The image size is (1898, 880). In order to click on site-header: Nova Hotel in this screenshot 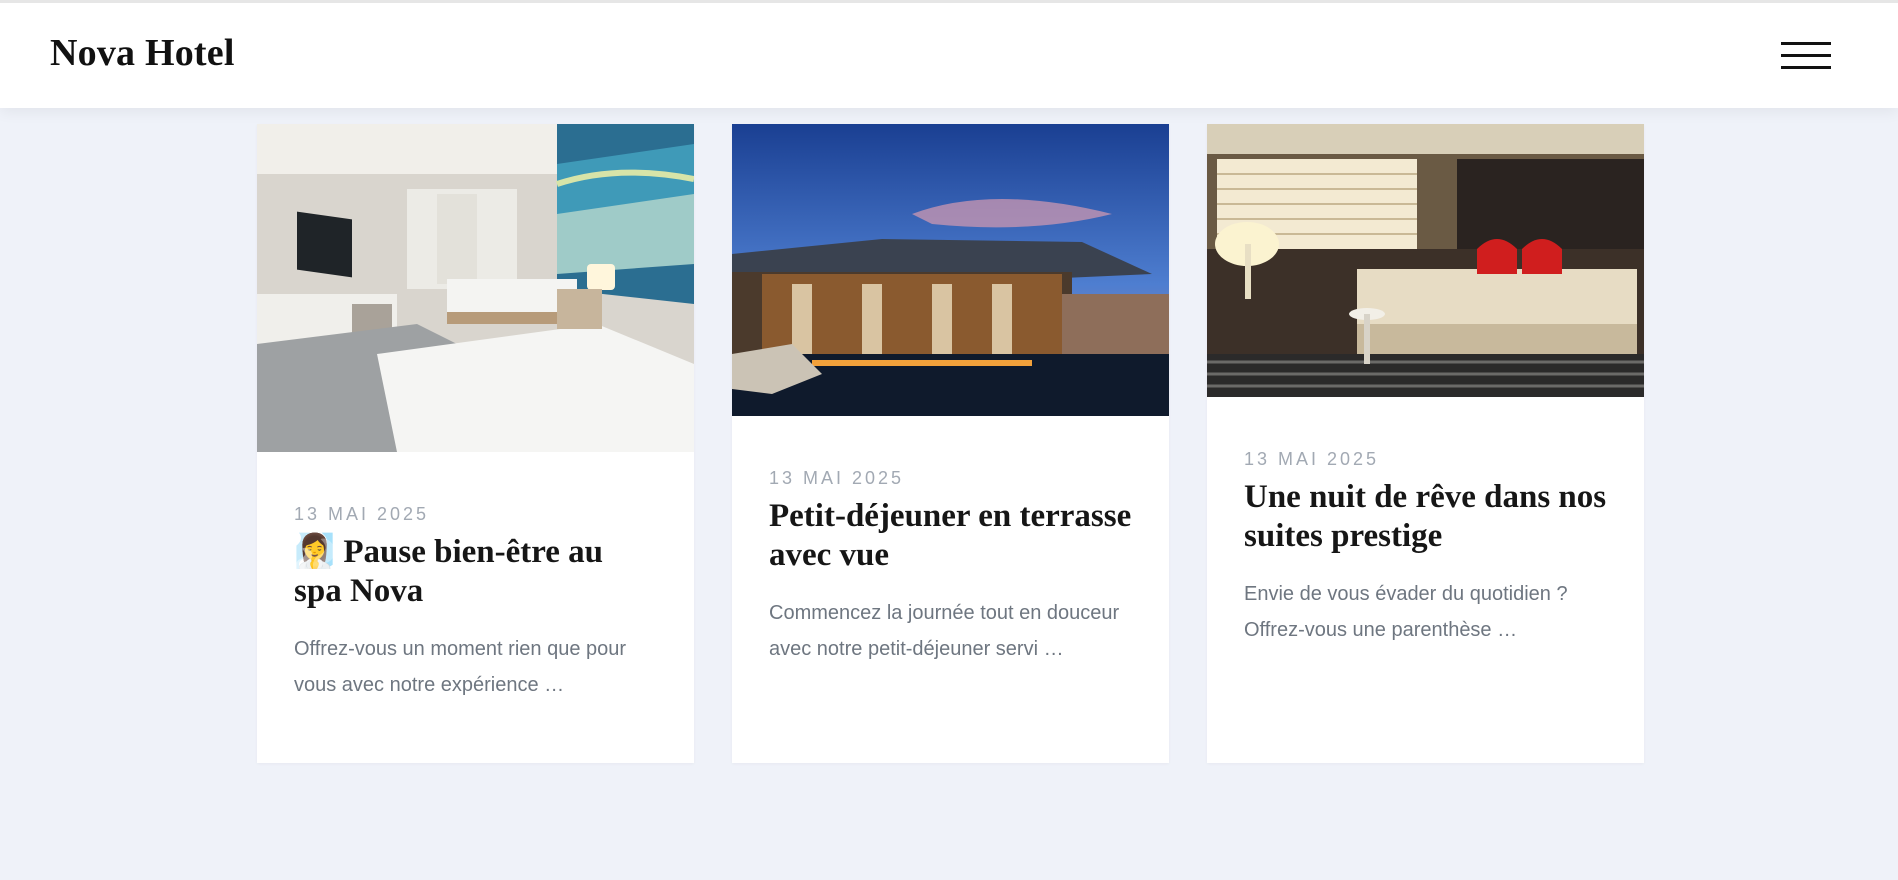, I will do `click(949, 54)`.